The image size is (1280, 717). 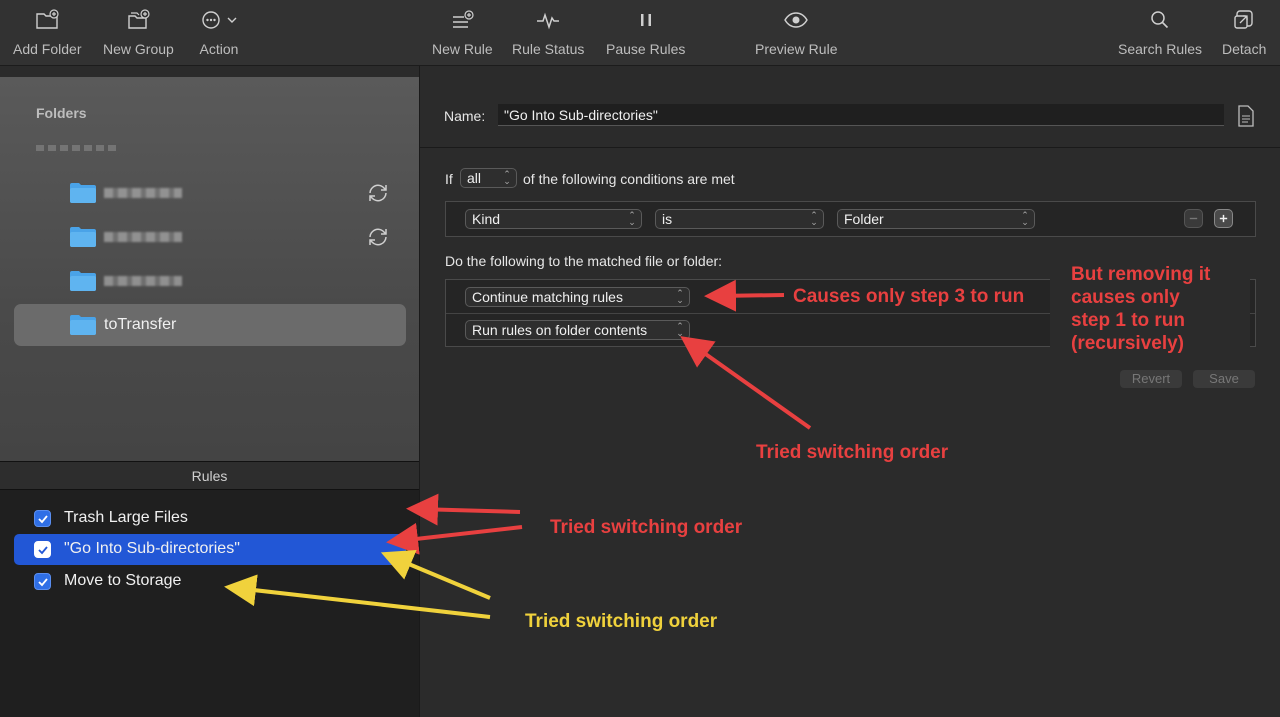 What do you see at coordinates (140, 324) in the screenshot?
I see `folder-name: toTransfer` at bounding box center [140, 324].